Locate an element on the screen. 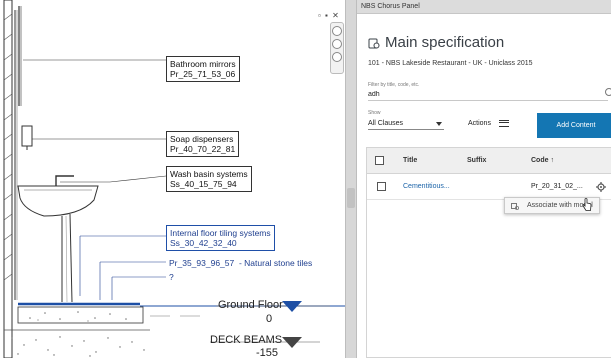 This screenshot has height=358, width=611. column-code: Code ↑ is located at coordinates (542, 160).